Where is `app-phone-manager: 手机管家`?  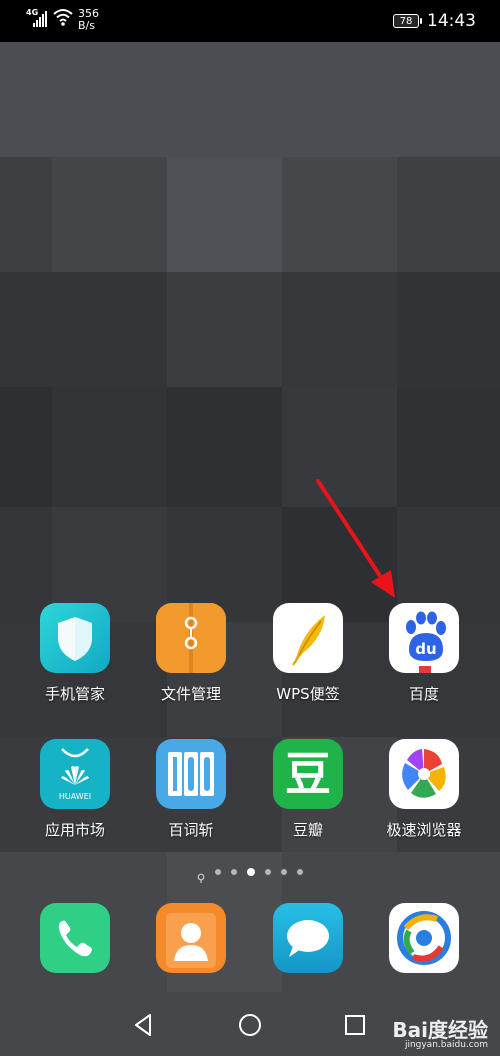
app-phone-manager: 手机管家 is located at coordinates (75, 653).